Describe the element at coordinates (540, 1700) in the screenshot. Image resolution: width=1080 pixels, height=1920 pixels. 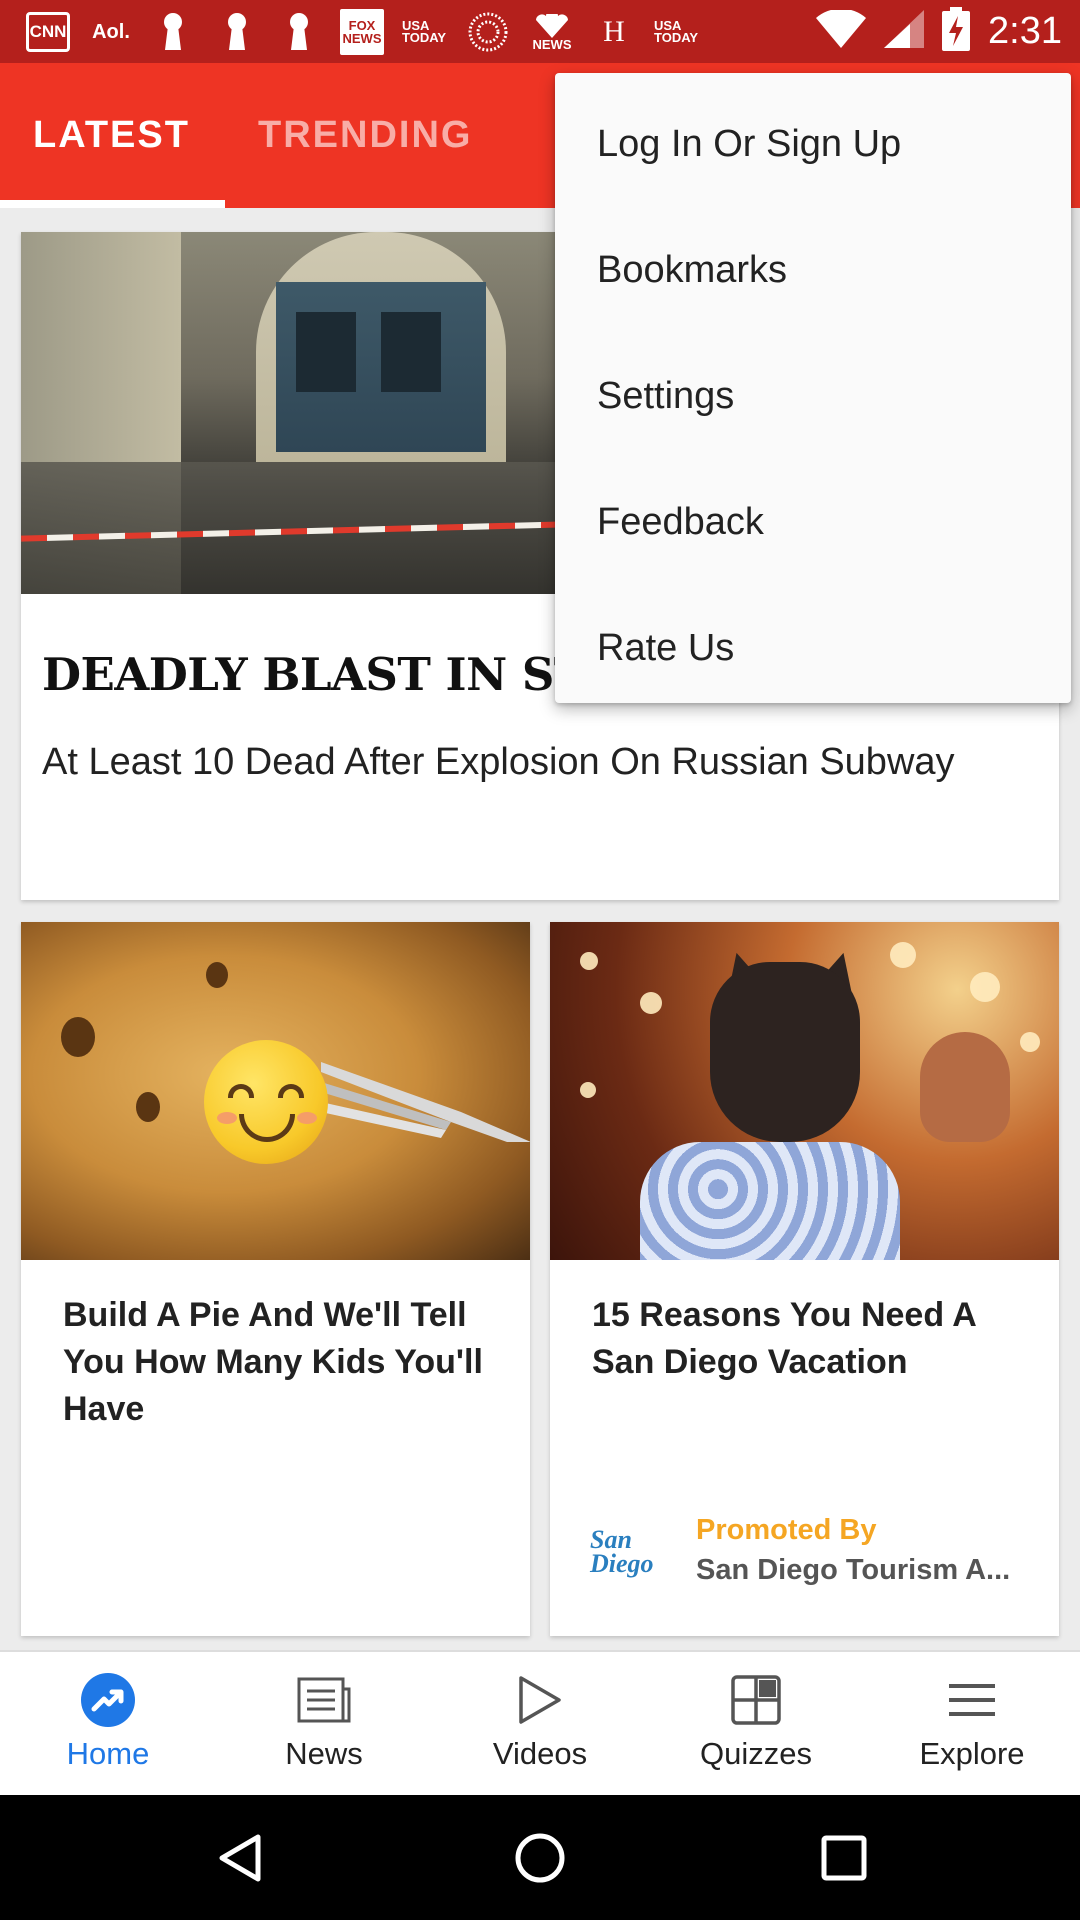
I see `play-icon` at that location.